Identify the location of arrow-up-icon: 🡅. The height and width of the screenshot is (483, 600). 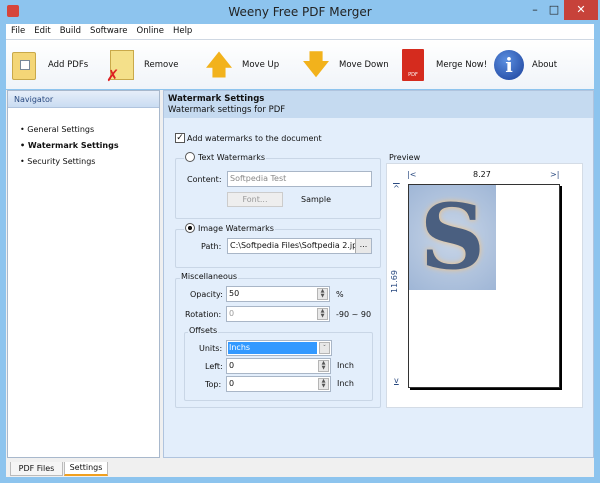
(219, 64).